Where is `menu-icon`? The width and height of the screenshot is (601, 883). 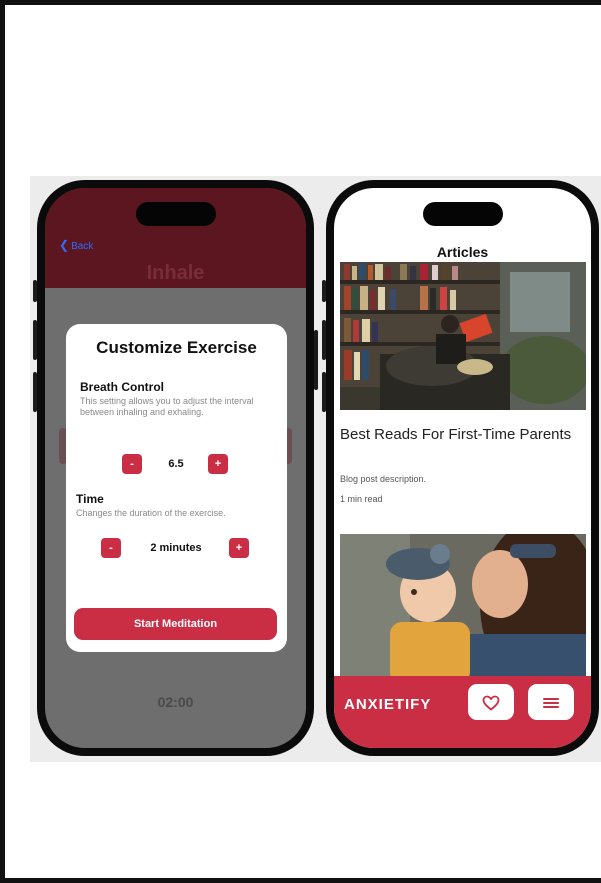 menu-icon is located at coordinates (551, 702).